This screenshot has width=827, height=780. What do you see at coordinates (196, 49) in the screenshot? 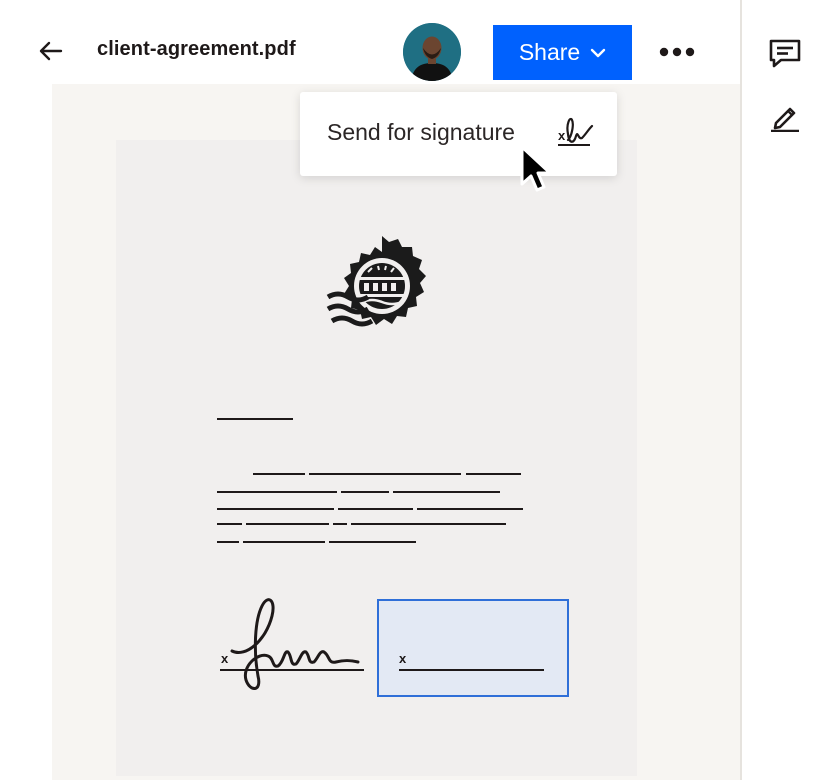
I see `file-name: client-agreement.pdf` at bounding box center [196, 49].